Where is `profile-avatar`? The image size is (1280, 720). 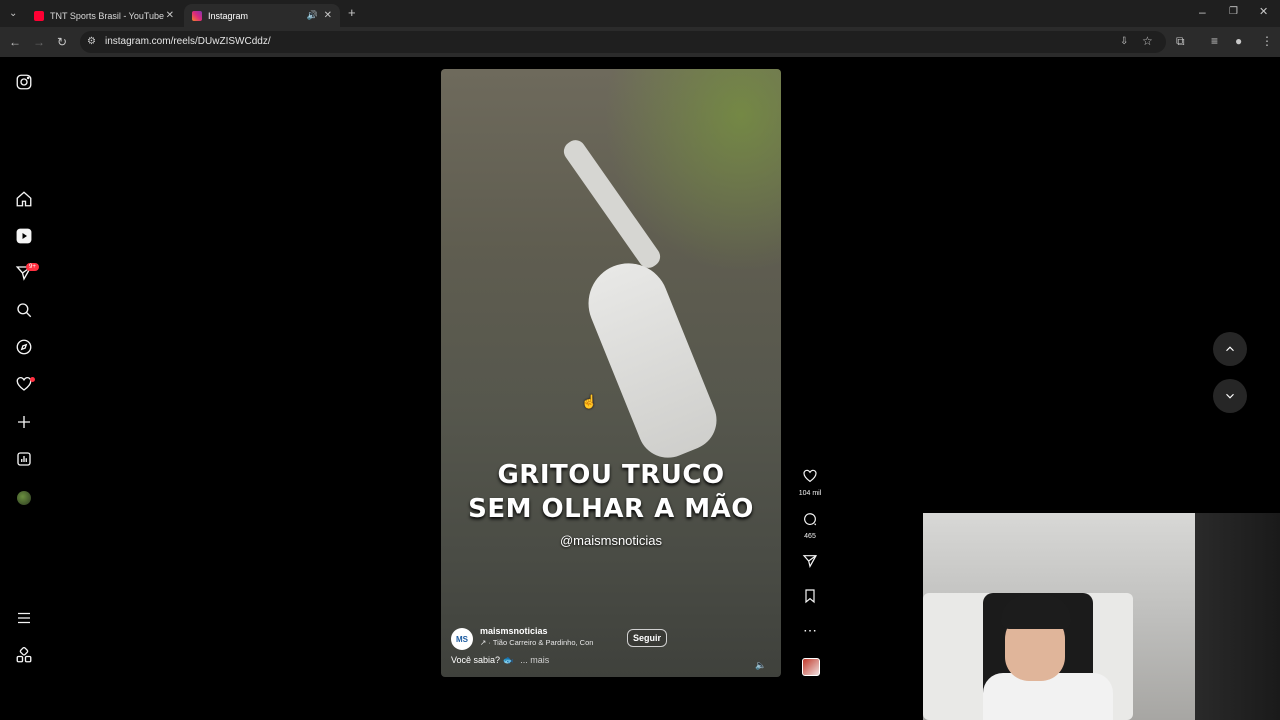
profile-avatar is located at coordinates (24, 498).